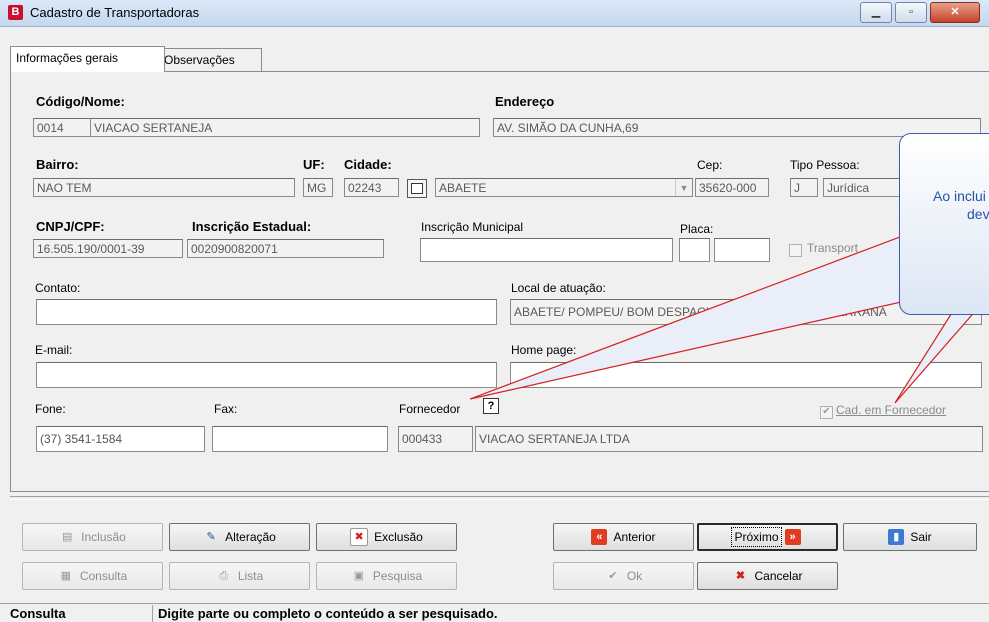  I want to click on cancelar-button: ✖ Cancelar, so click(767, 576).